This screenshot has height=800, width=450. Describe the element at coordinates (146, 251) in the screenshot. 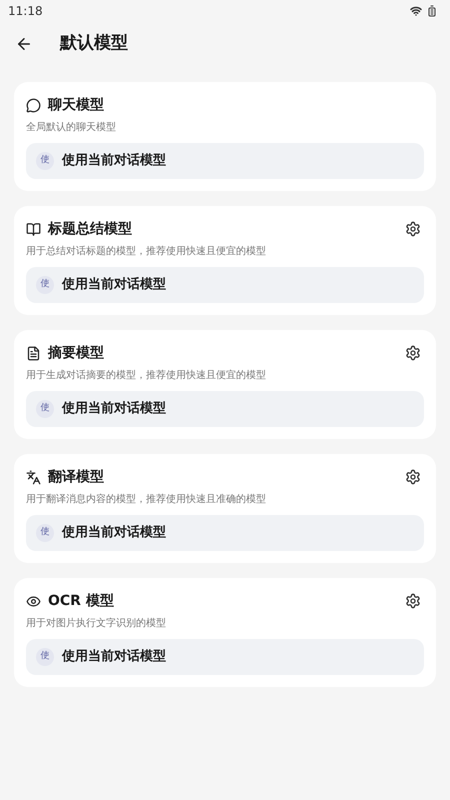

I see `card-description: 用于总结对话标题的模型，推荐使用快速且便宜的模型` at that location.